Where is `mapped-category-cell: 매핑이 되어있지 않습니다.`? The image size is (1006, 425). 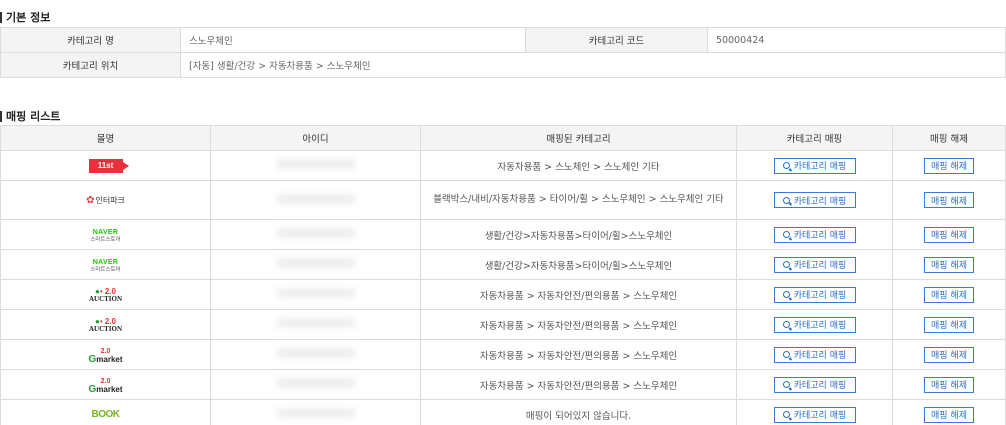
mapped-category-cell: 매핑이 되어있지 않습니다. is located at coordinates (578, 412).